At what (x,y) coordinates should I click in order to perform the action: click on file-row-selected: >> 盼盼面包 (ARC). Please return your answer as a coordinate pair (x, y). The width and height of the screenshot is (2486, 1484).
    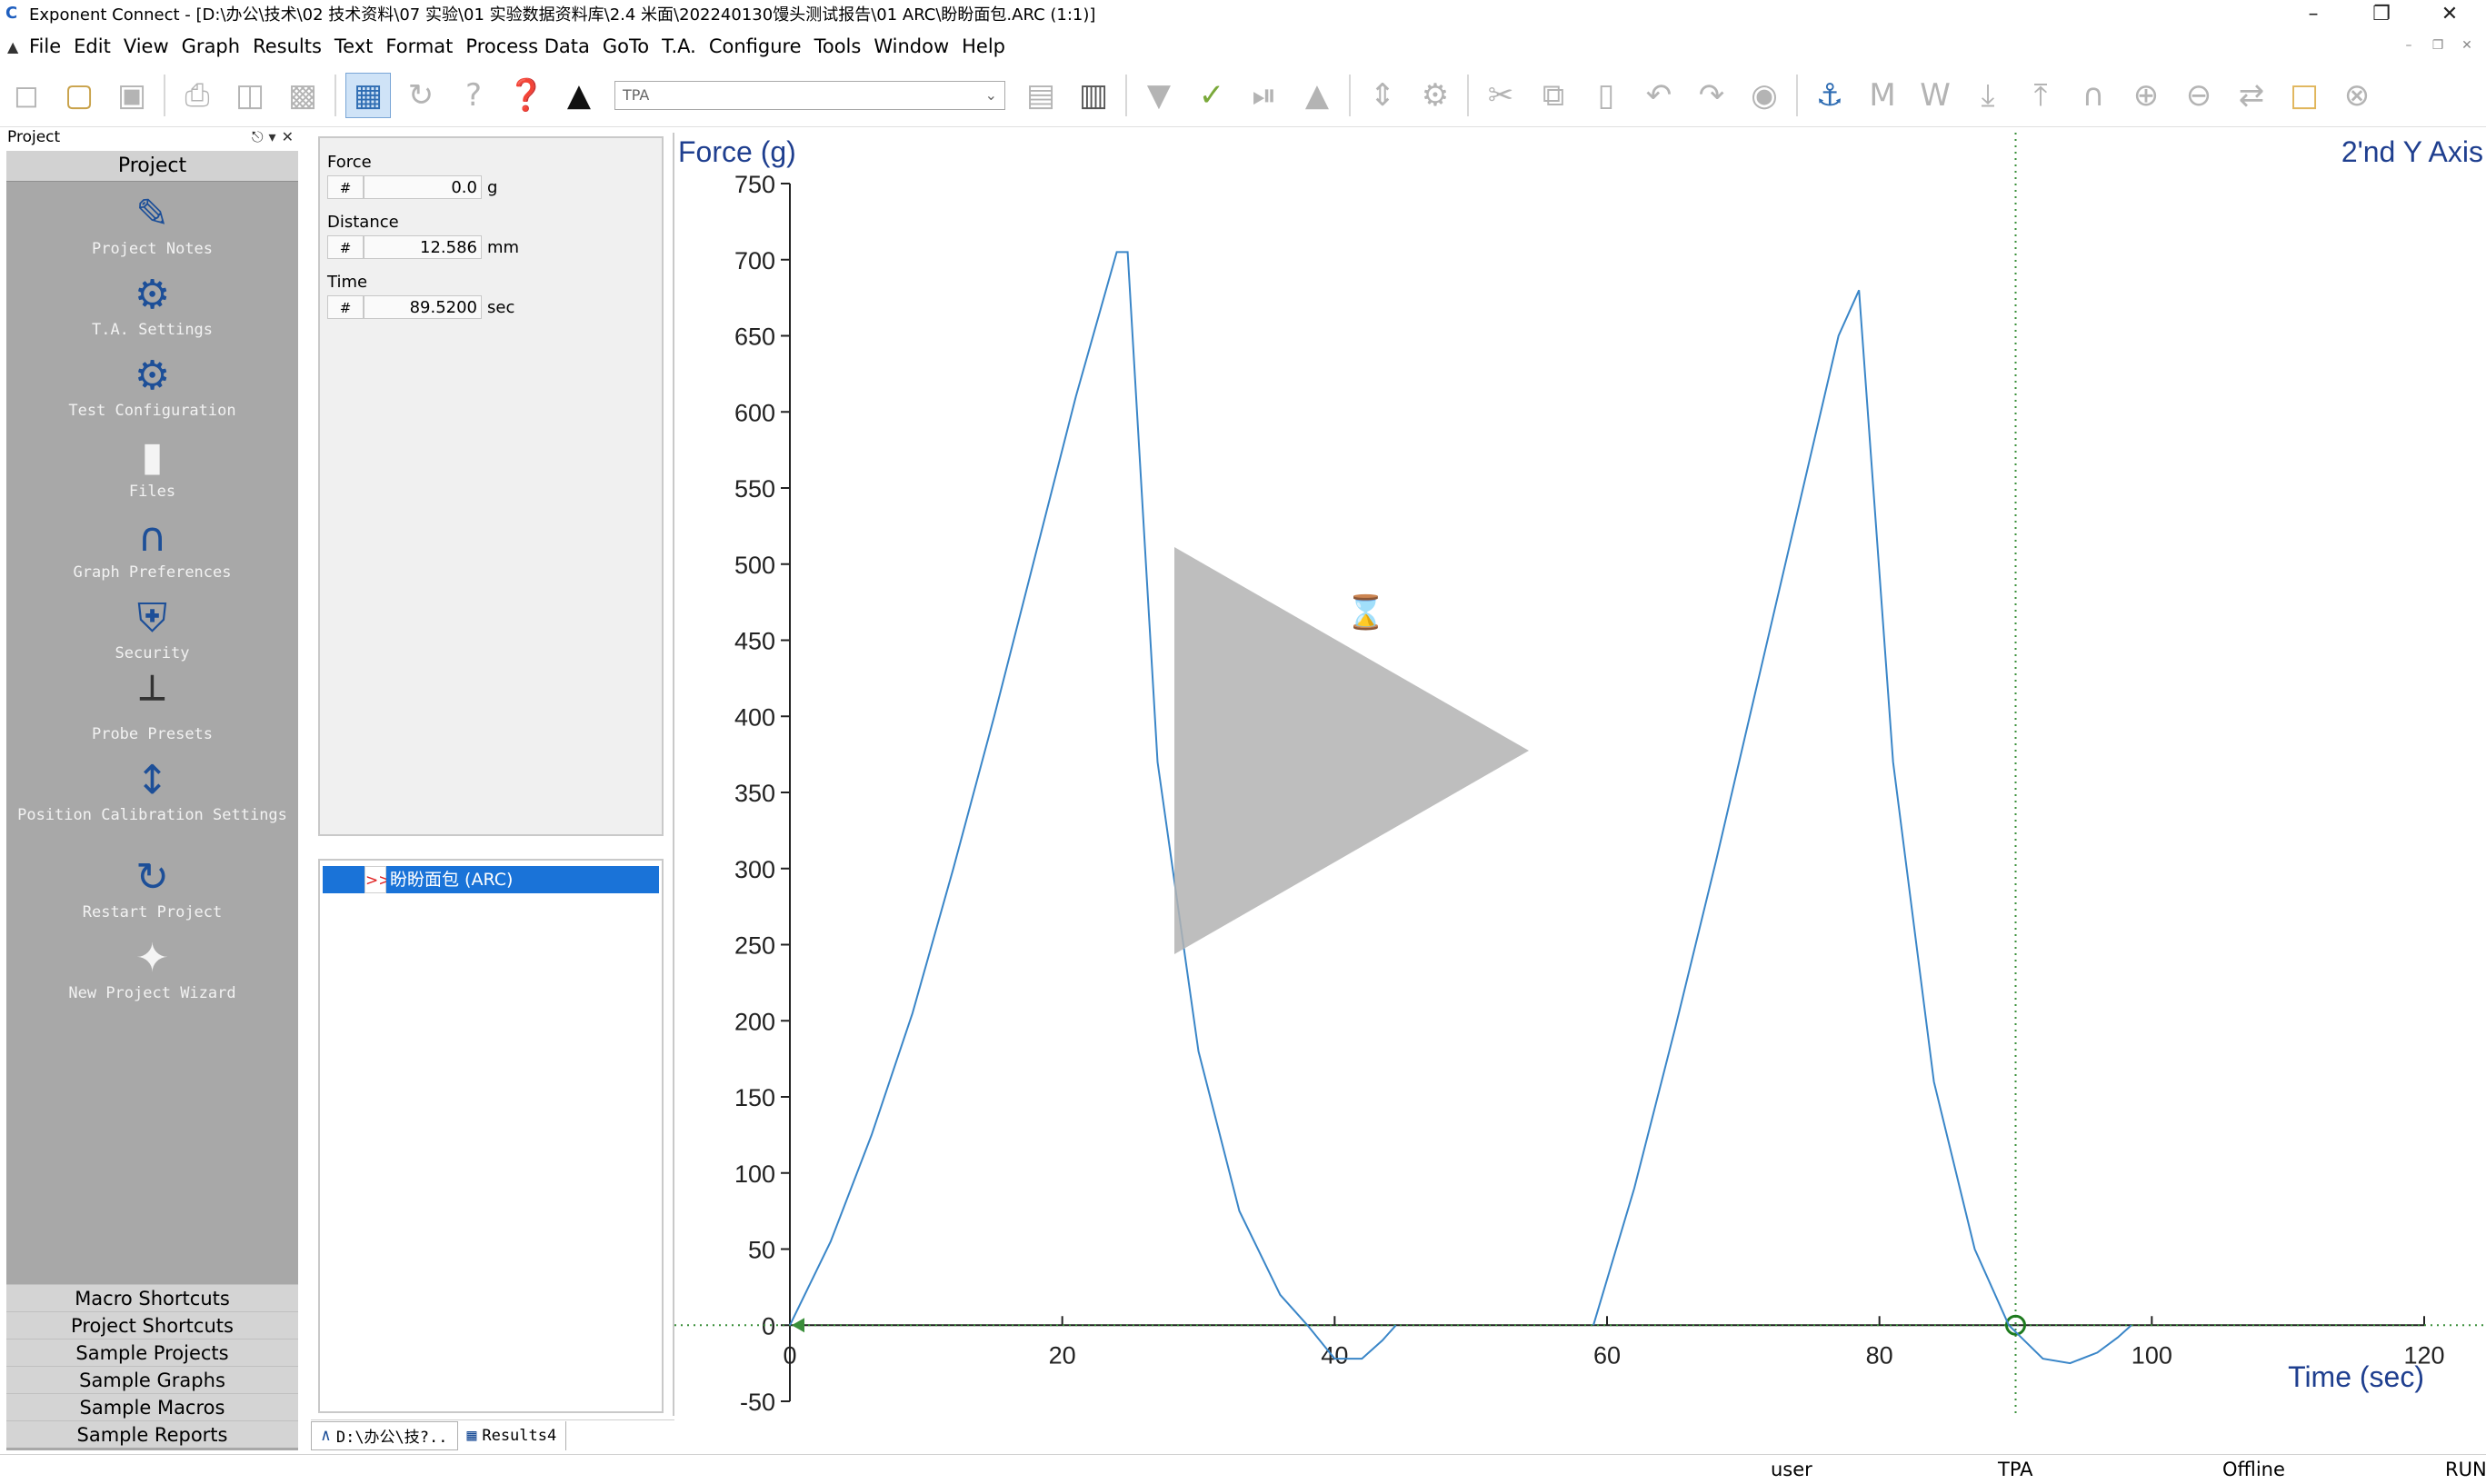
    Looking at the image, I should click on (491, 879).